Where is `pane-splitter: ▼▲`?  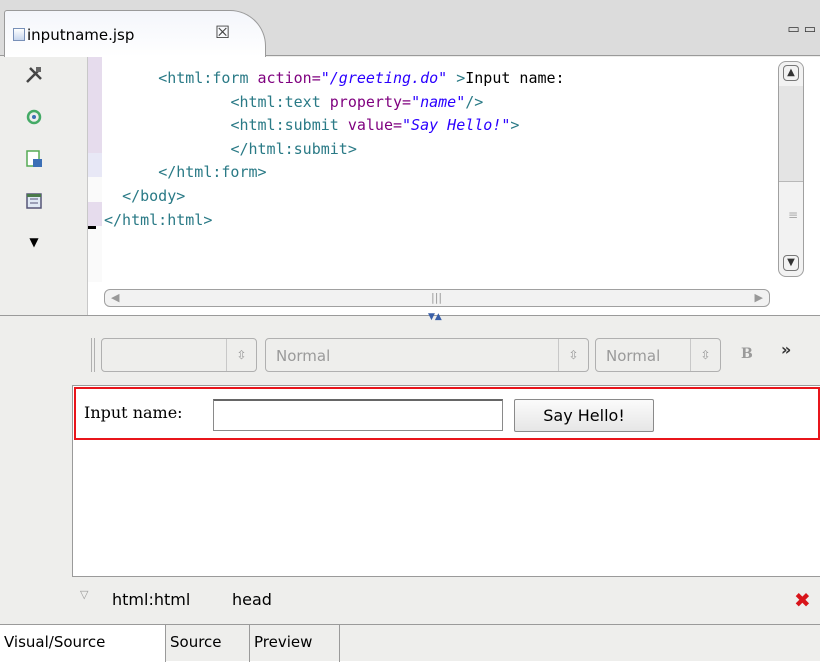 pane-splitter: ▼▲ is located at coordinates (410, 317).